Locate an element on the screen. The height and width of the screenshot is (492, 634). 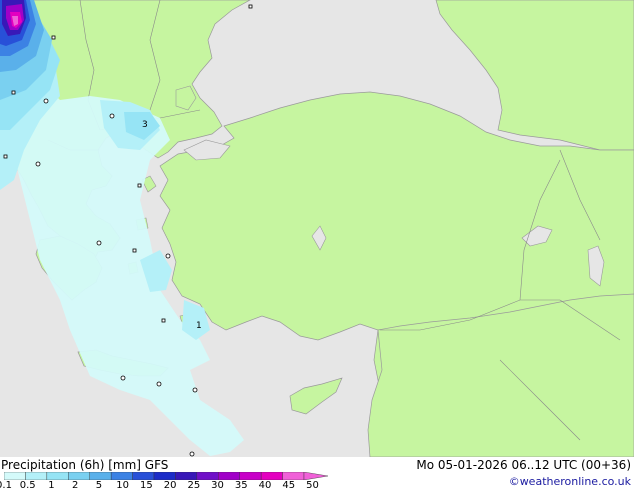
color-scale-bar is located at coordinates (166, 476).